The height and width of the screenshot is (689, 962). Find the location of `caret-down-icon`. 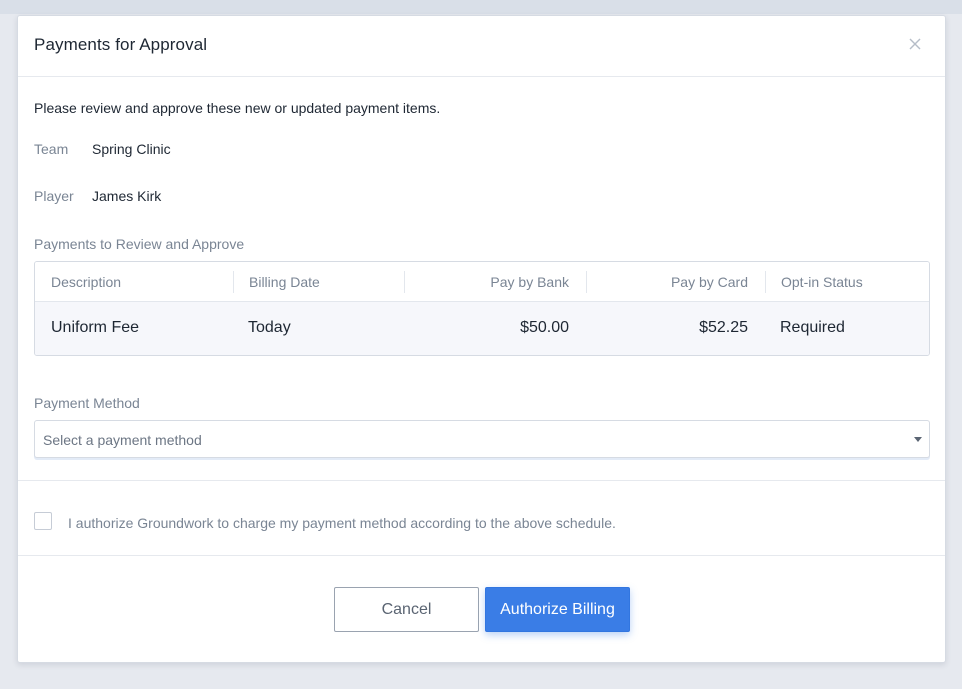

caret-down-icon is located at coordinates (918, 439).